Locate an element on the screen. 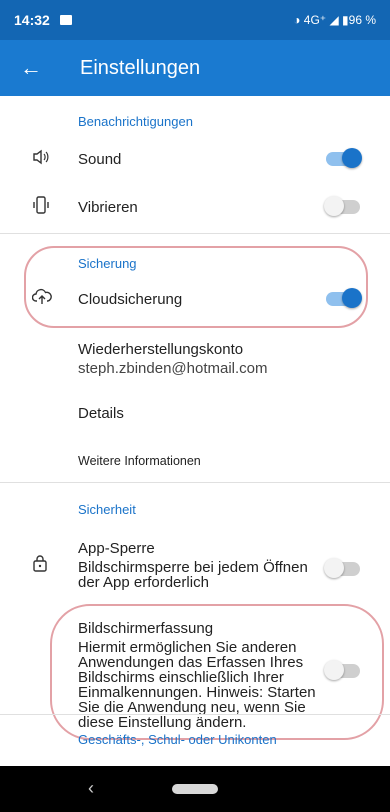  app-sperre-toggle is located at coordinates (342, 568).